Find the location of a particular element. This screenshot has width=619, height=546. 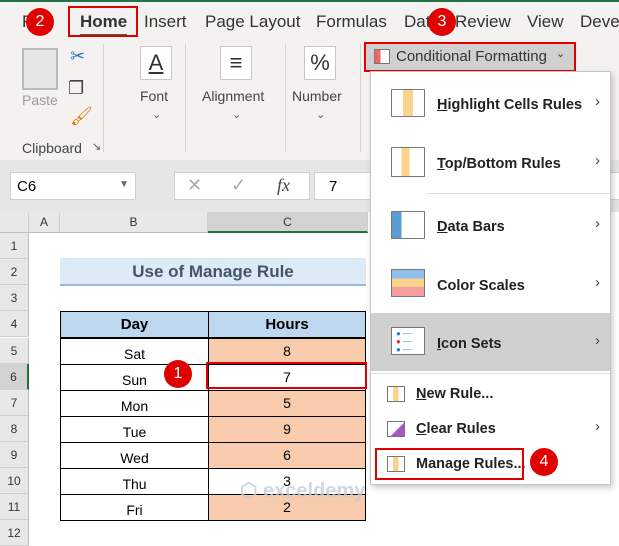

formula-buttons: ✕ ✓ fx is located at coordinates (242, 186).